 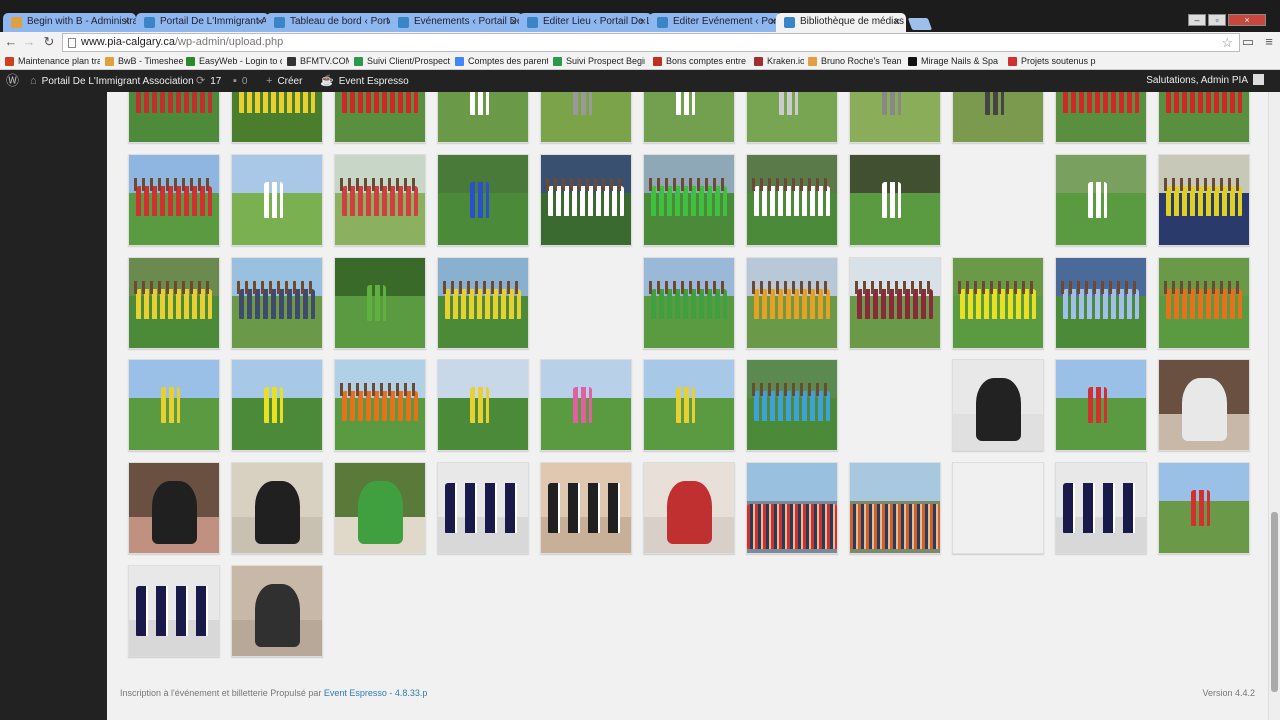 I want to click on page-scrollbar, so click(x=1274, y=406).